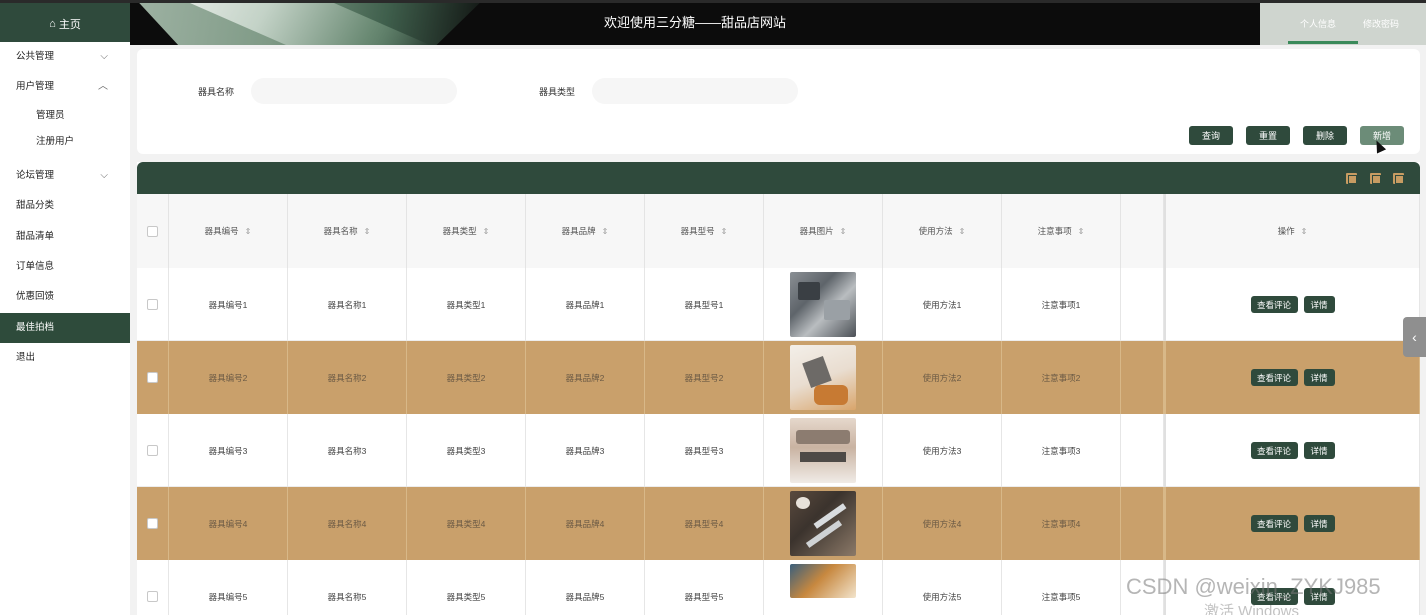 The height and width of the screenshot is (615, 1426). I want to click on export-excel-icon, so click(1351, 178).